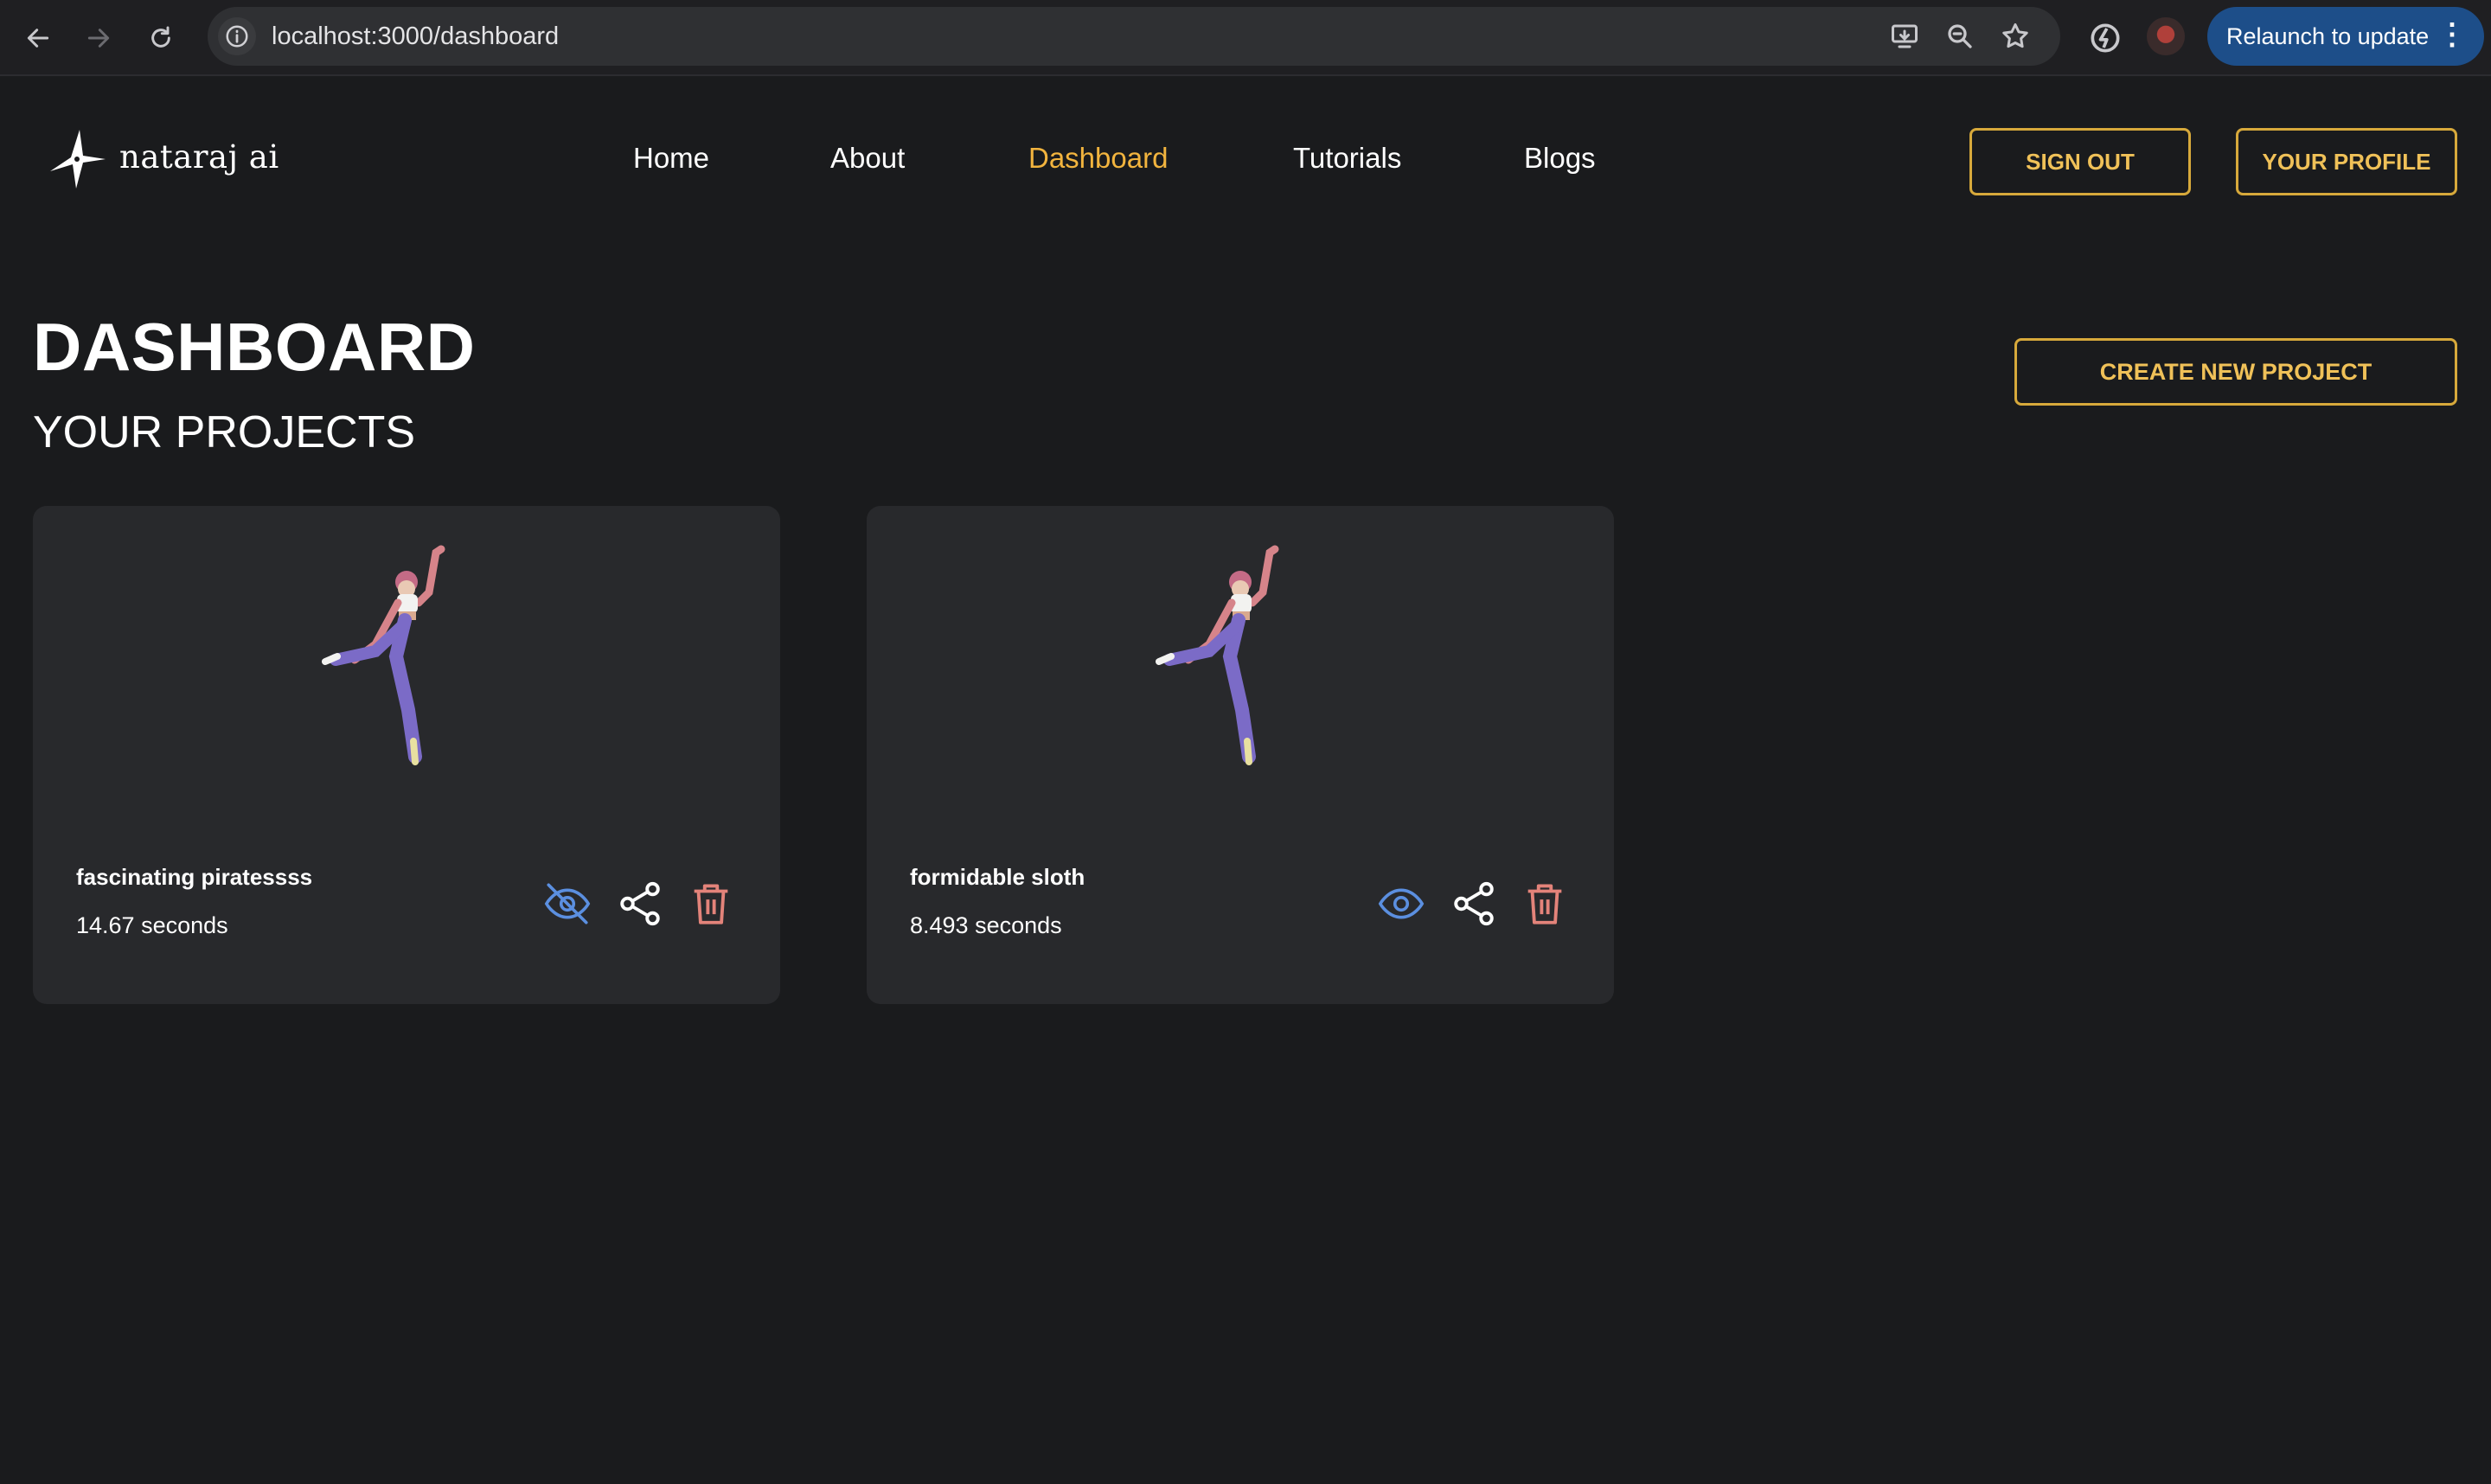 Image resolution: width=2491 pixels, height=1484 pixels. I want to click on relaunch-label: Relaunch to update, so click(2328, 36).